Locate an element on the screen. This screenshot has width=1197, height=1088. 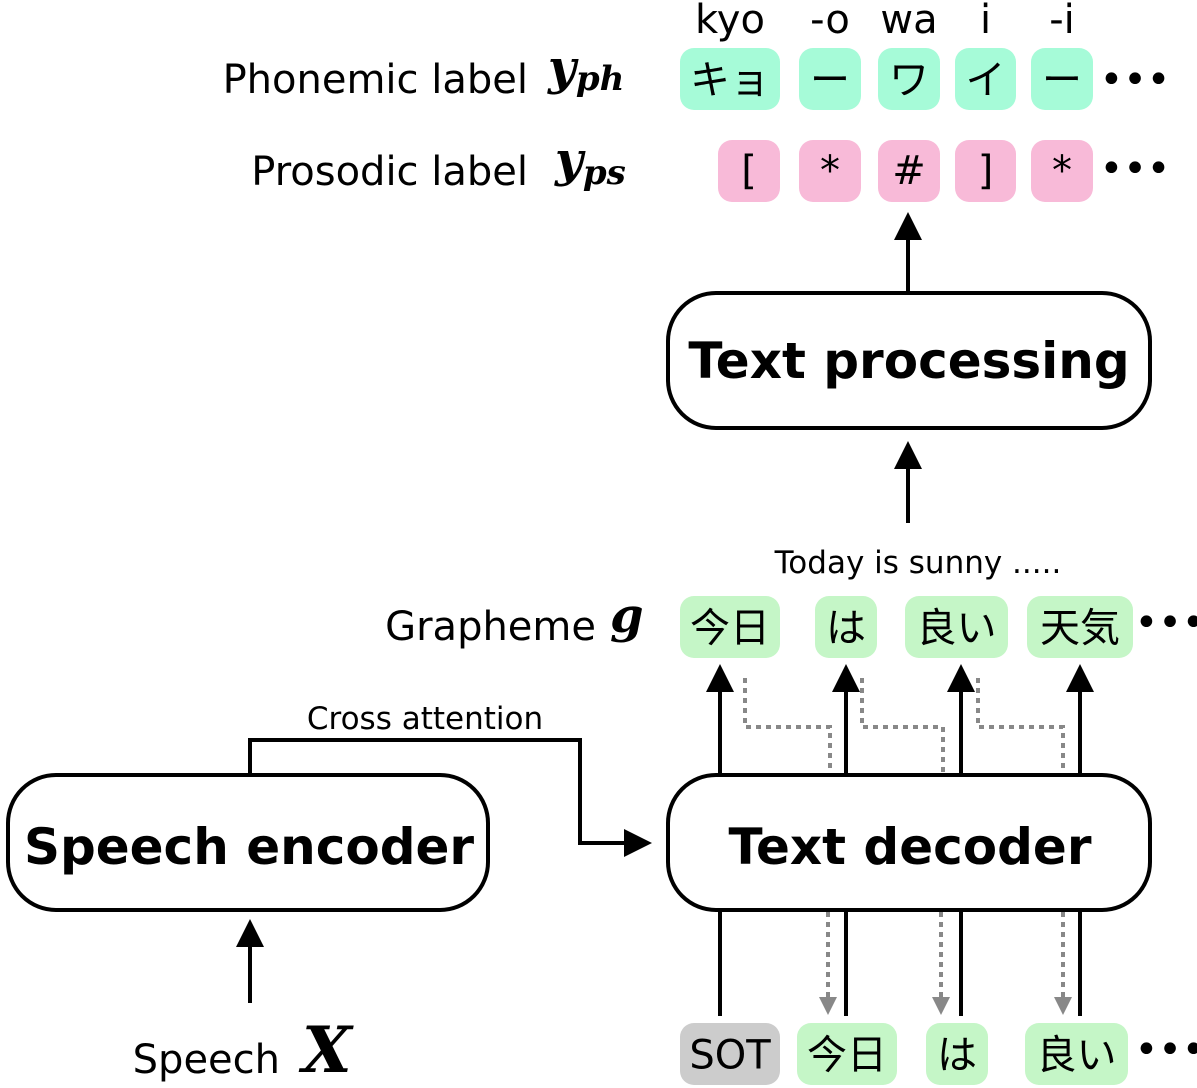
decoder-input-lines is located at coordinates (900, 963).